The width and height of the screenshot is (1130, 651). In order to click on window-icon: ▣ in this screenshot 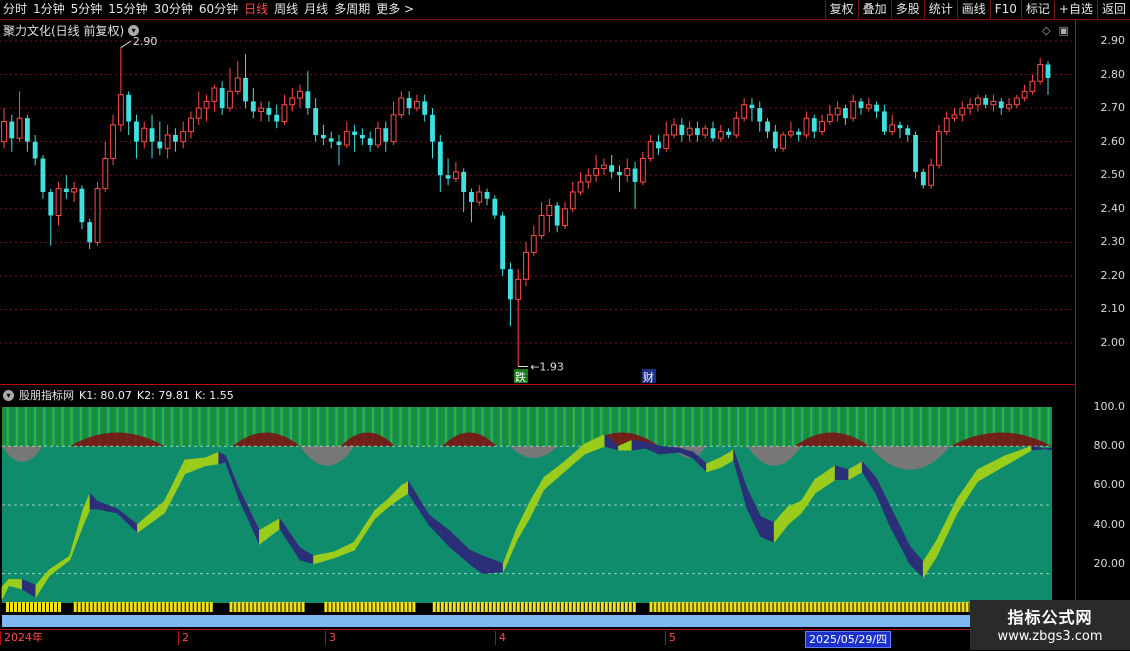, I will do `click(1063, 30)`.